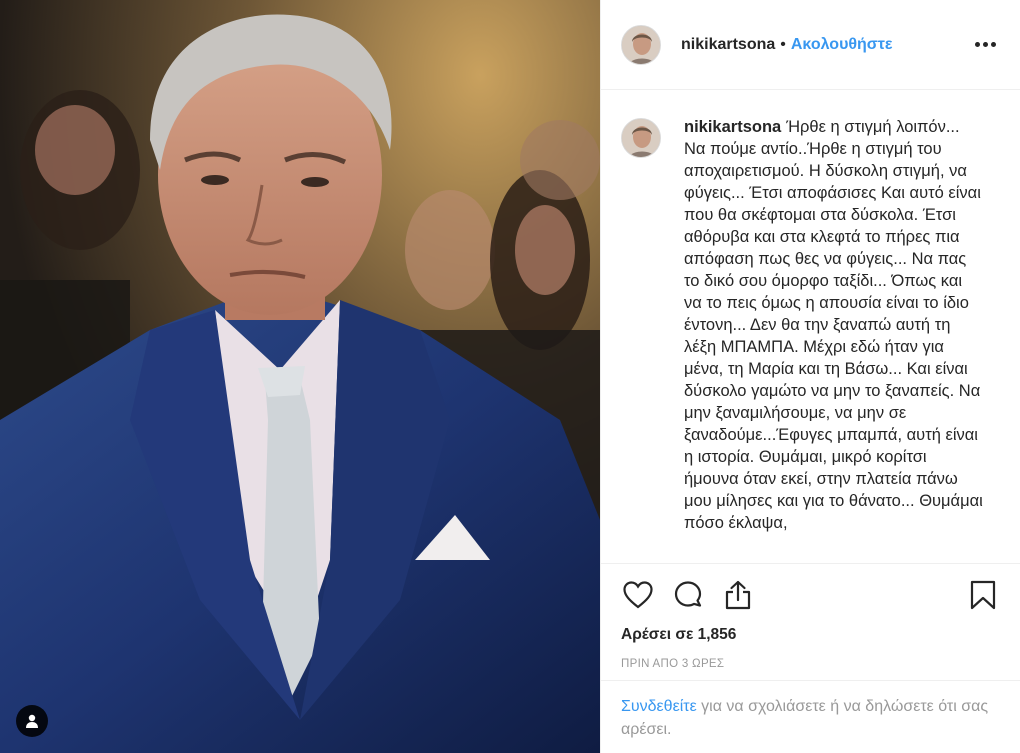 This screenshot has width=1020, height=753. Describe the element at coordinates (659, 706) in the screenshot. I see `login-link: Συνδεθείτε` at that location.